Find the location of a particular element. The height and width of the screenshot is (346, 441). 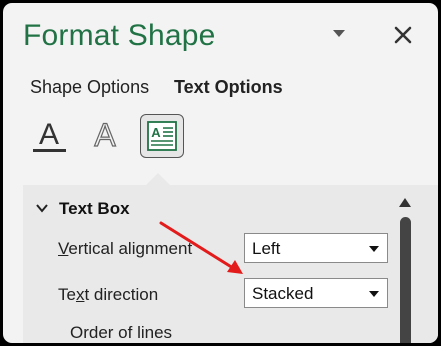

text-direction-label: Text direction is located at coordinates (108, 295).